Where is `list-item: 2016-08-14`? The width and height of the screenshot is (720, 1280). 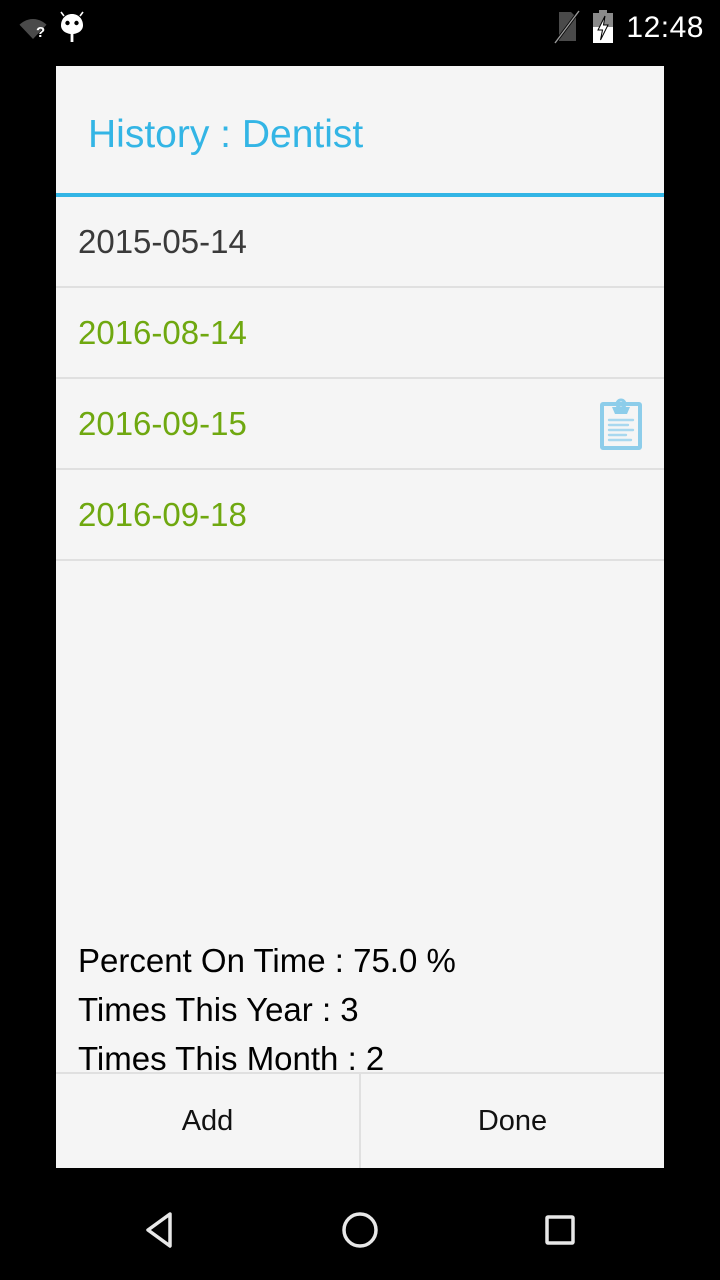
list-item: 2016-08-14 is located at coordinates (360, 333).